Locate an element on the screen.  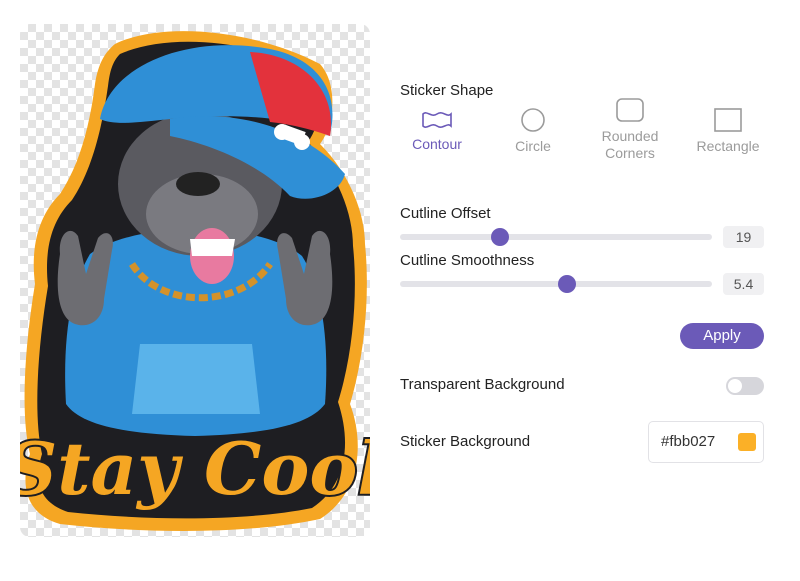
sticker-background-color-field: #fbb027 is located at coordinates (706, 442).